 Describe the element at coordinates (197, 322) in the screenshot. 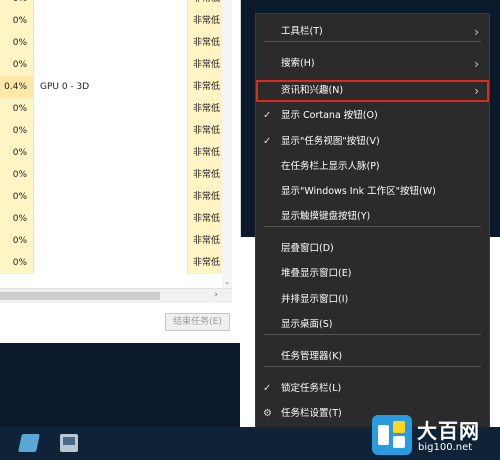

I see `end-task-button: 结束任务(E)` at that location.